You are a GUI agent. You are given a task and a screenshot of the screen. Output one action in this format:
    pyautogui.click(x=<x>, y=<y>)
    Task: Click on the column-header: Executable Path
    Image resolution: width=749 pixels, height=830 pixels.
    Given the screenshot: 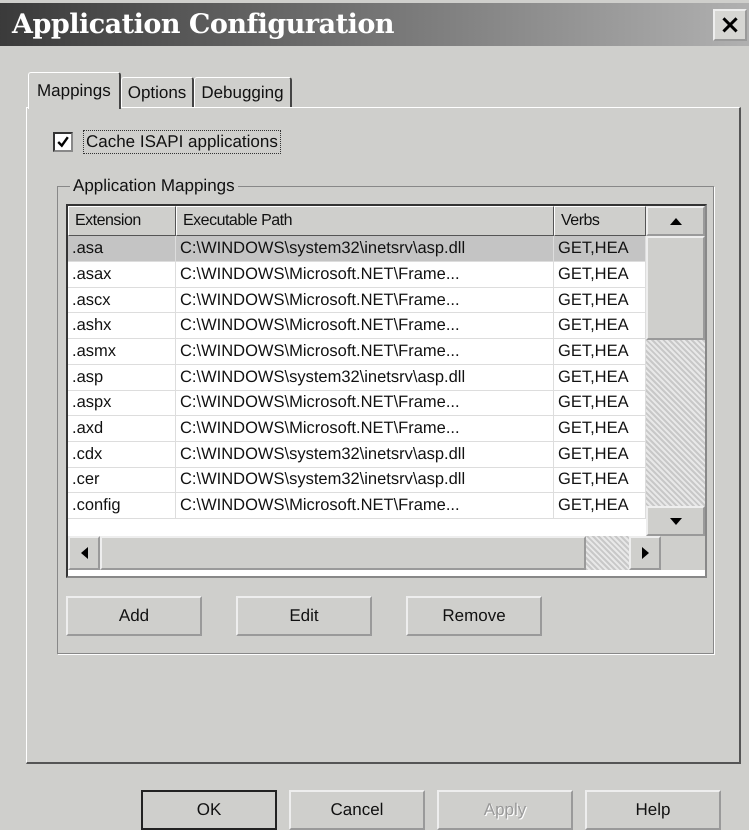 What is the action you would take?
    pyautogui.click(x=365, y=221)
    